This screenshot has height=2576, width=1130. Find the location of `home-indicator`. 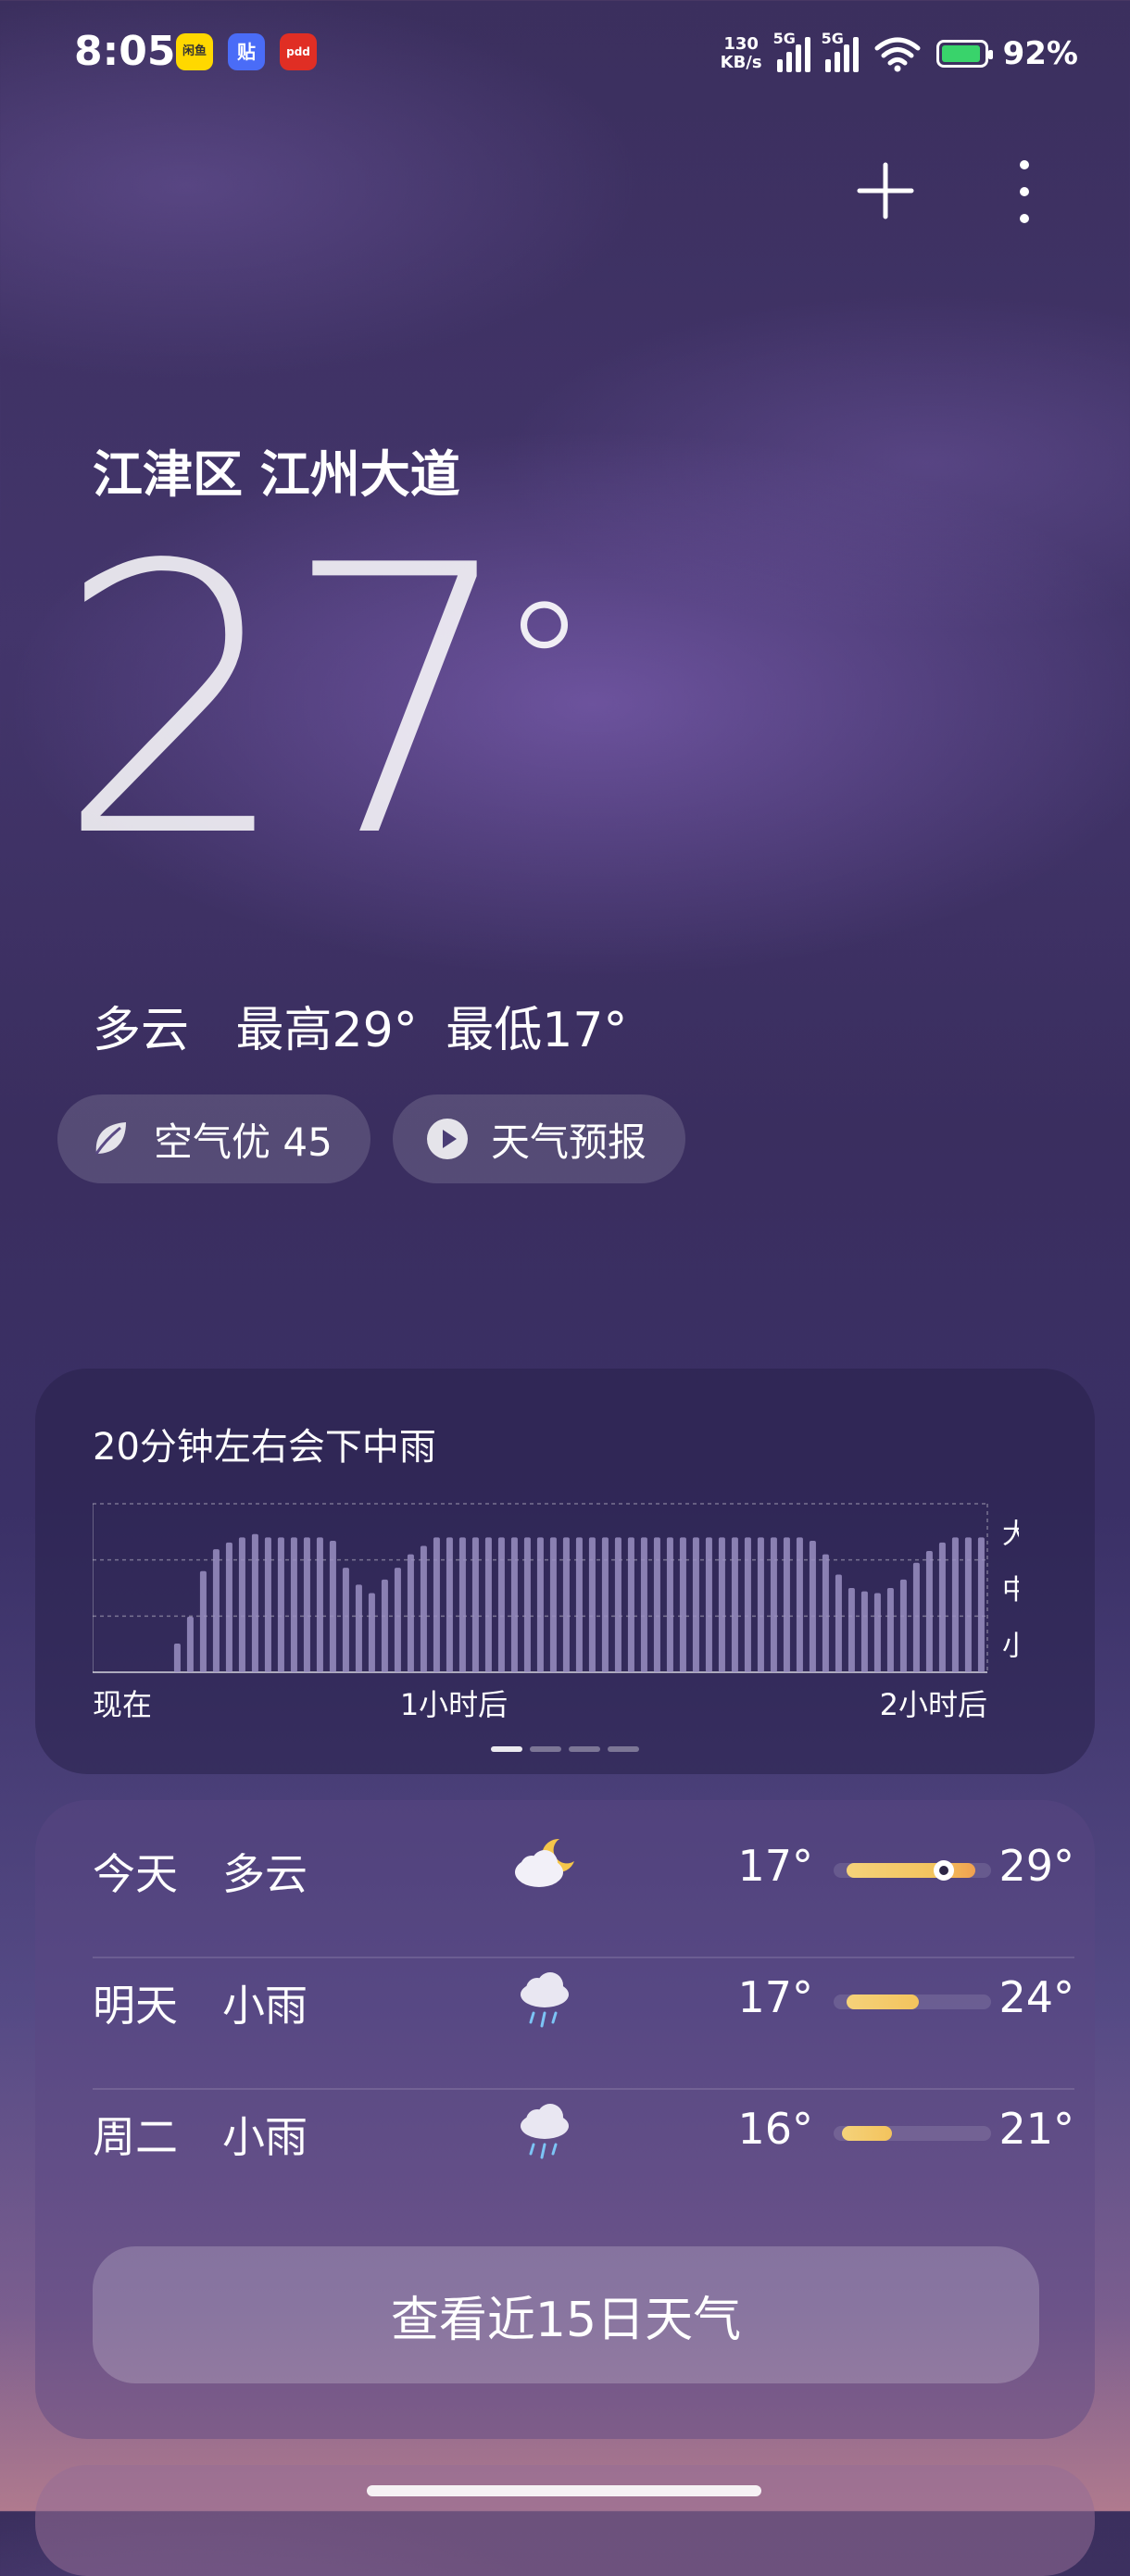

home-indicator is located at coordinates (564, 2490).